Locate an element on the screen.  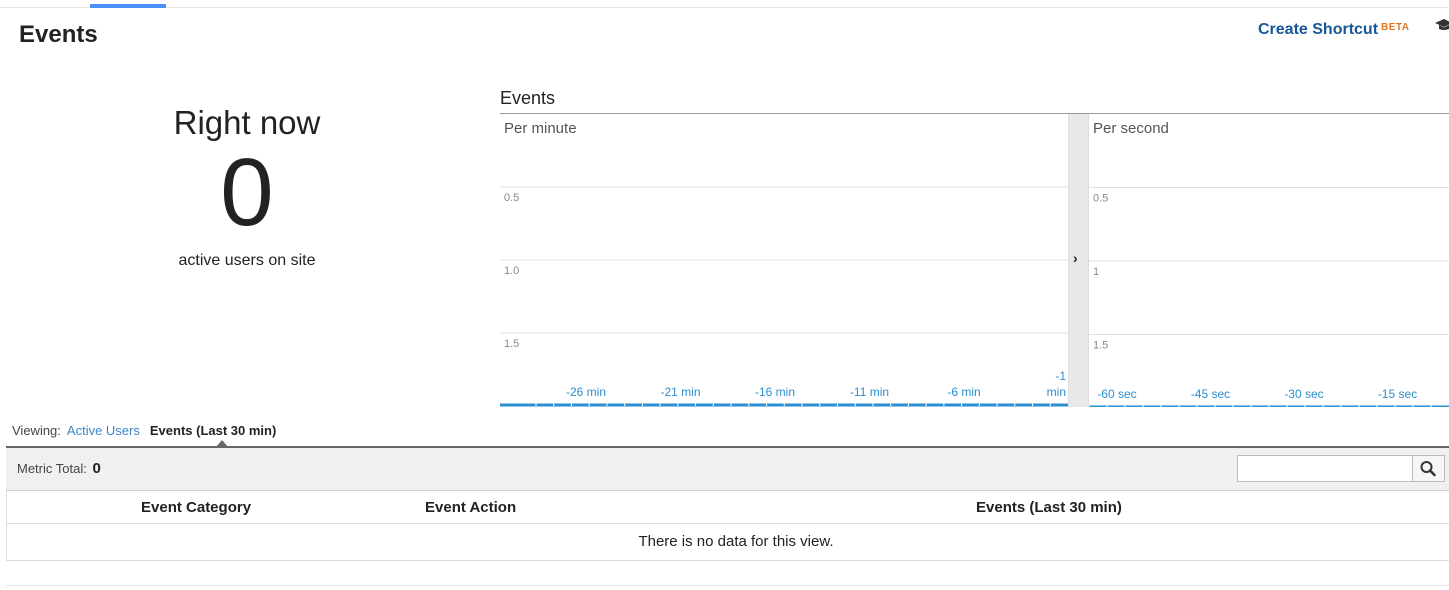
column-event-category: Event Category is located at coordinates (196, 507).